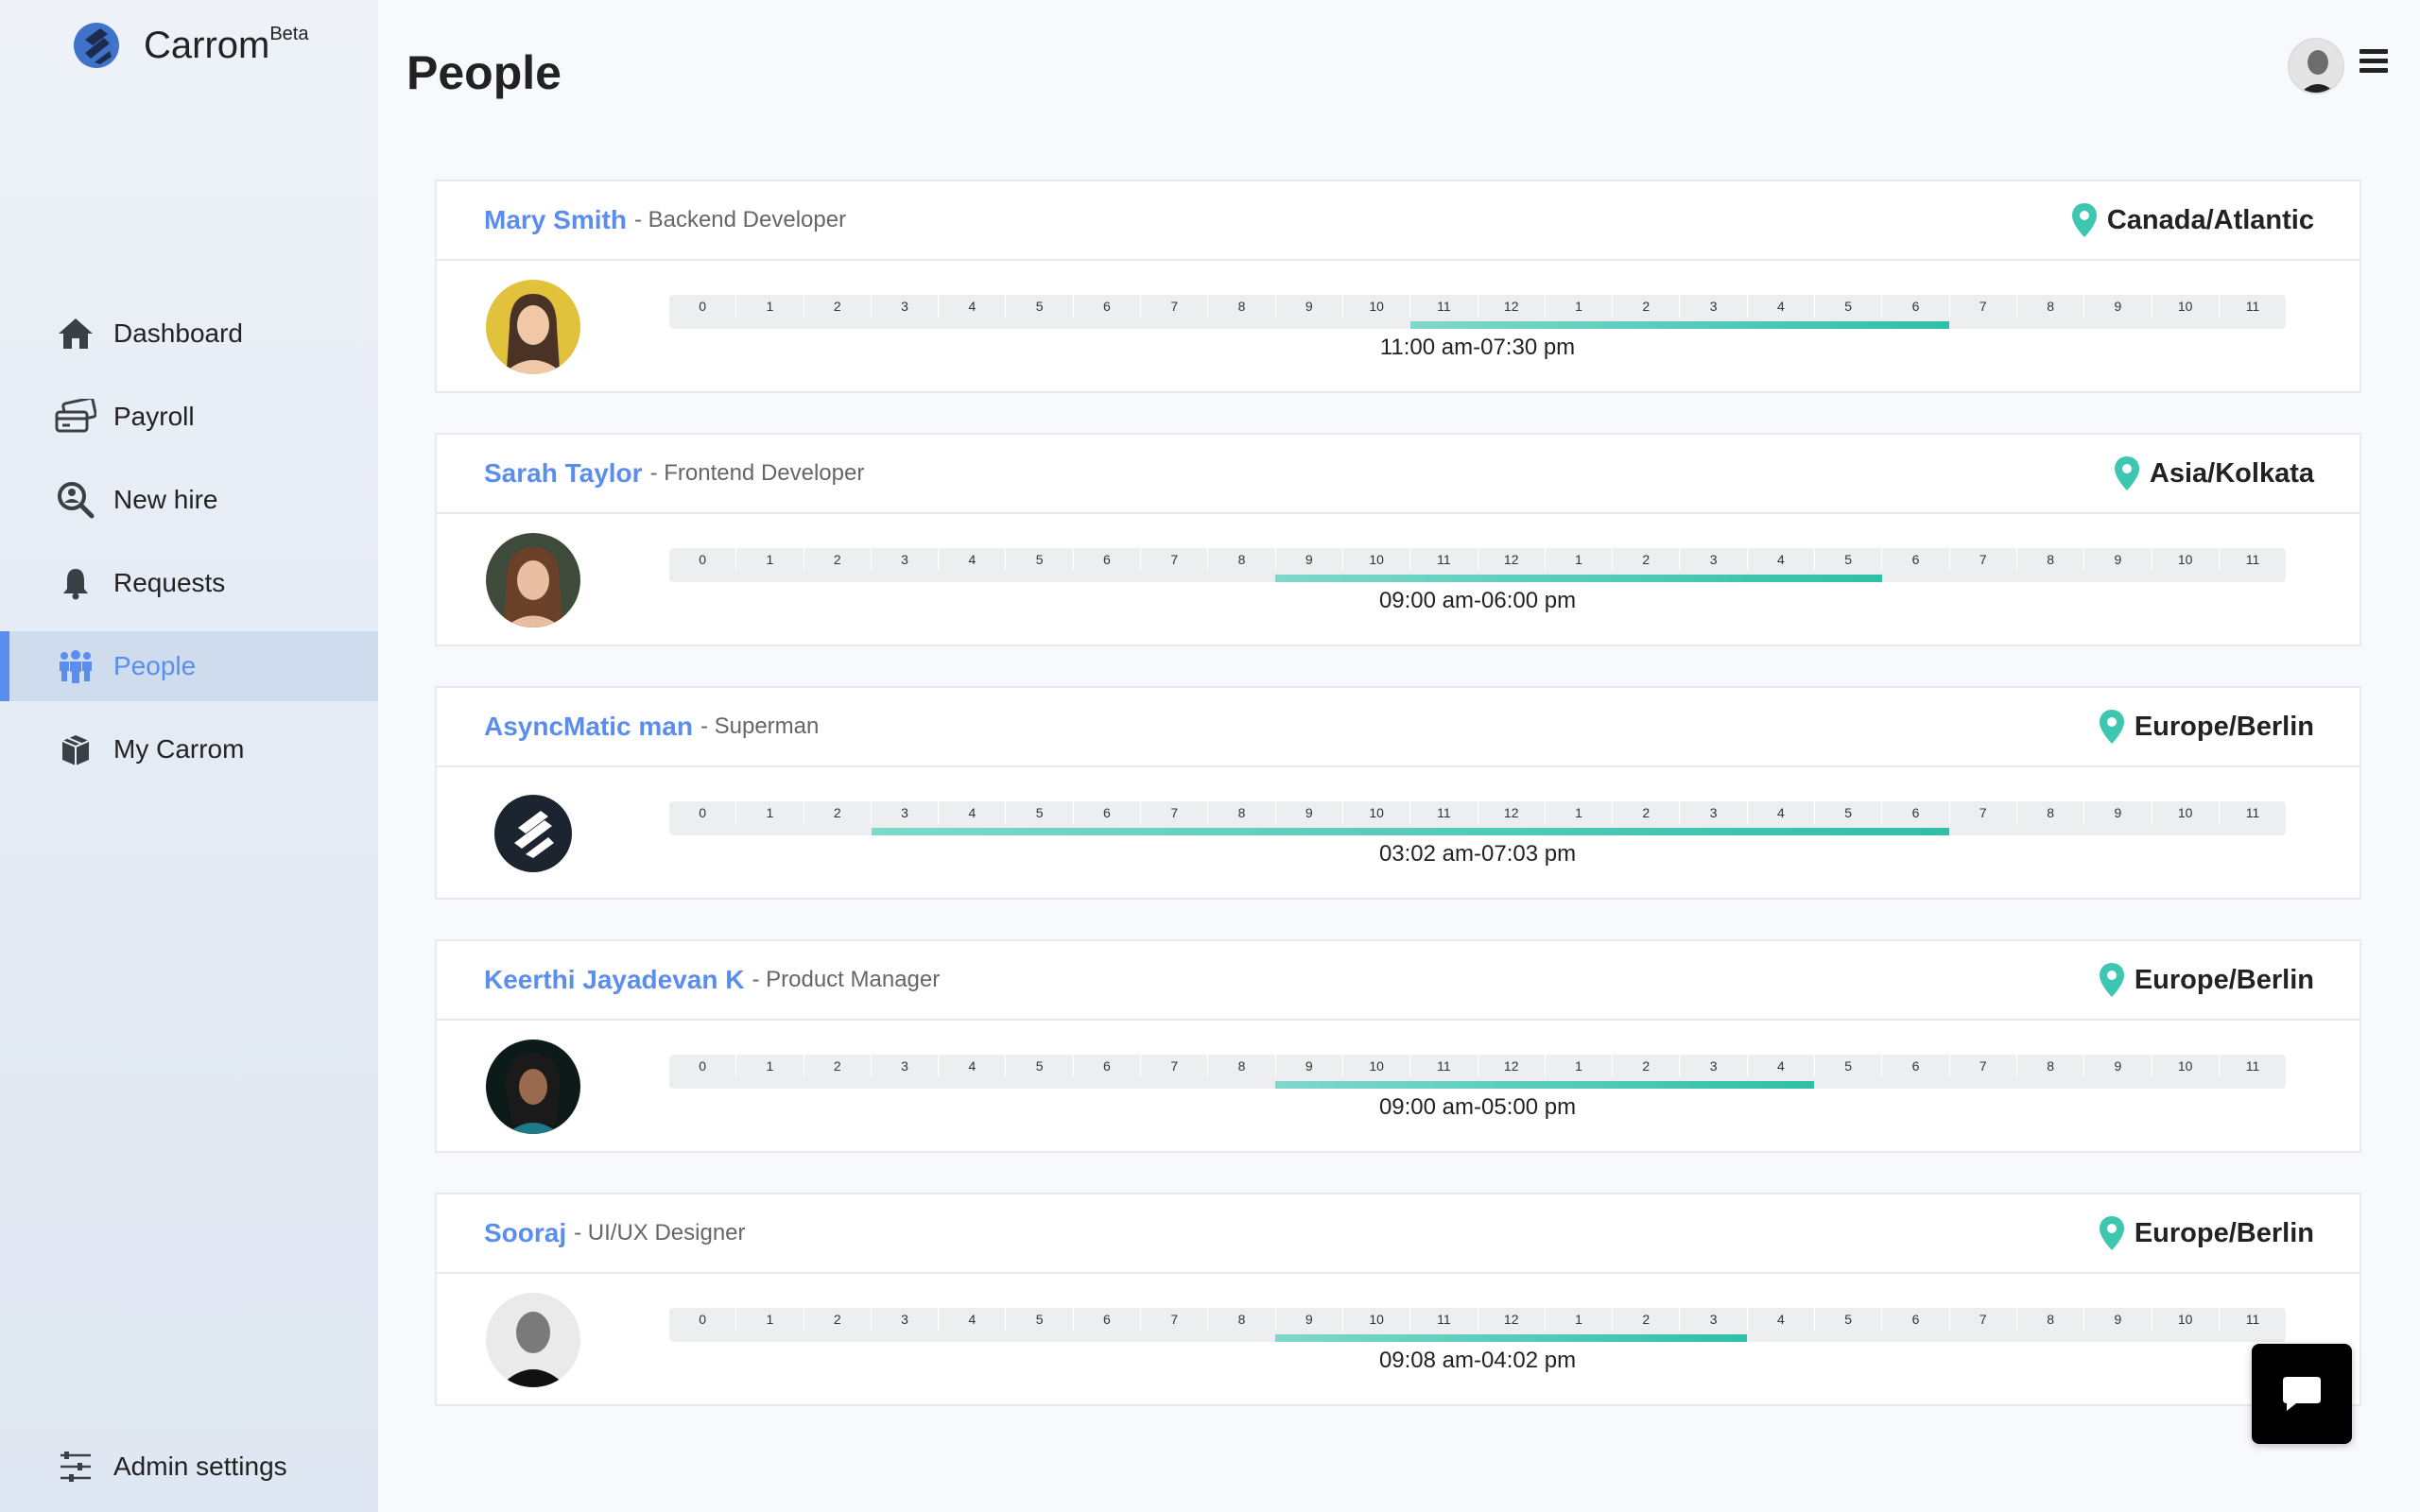 This screenshot has width=2420, height=1512. What do you see at coordinates (75, 583) in the screenshot?
I see `bell-icon` at bounding box center [75, 583].